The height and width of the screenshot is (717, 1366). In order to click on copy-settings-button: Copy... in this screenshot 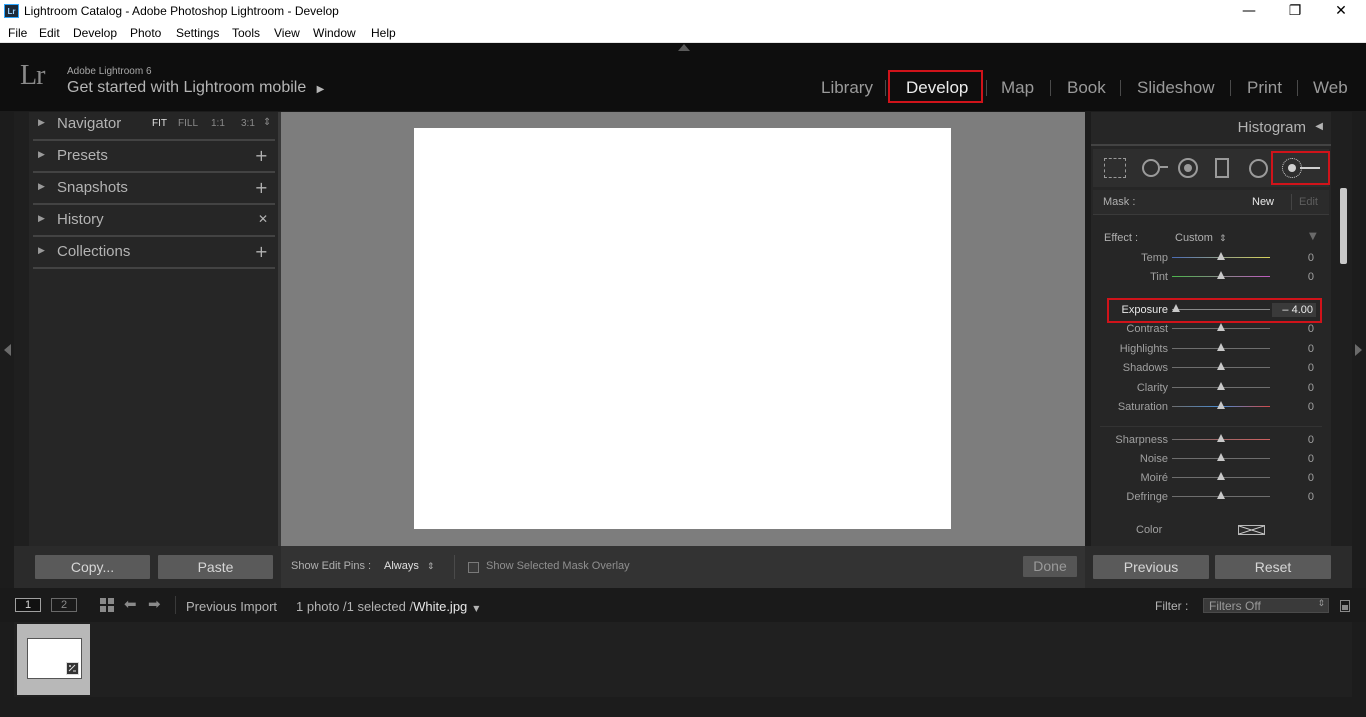, I will do `click(92, 567)`.